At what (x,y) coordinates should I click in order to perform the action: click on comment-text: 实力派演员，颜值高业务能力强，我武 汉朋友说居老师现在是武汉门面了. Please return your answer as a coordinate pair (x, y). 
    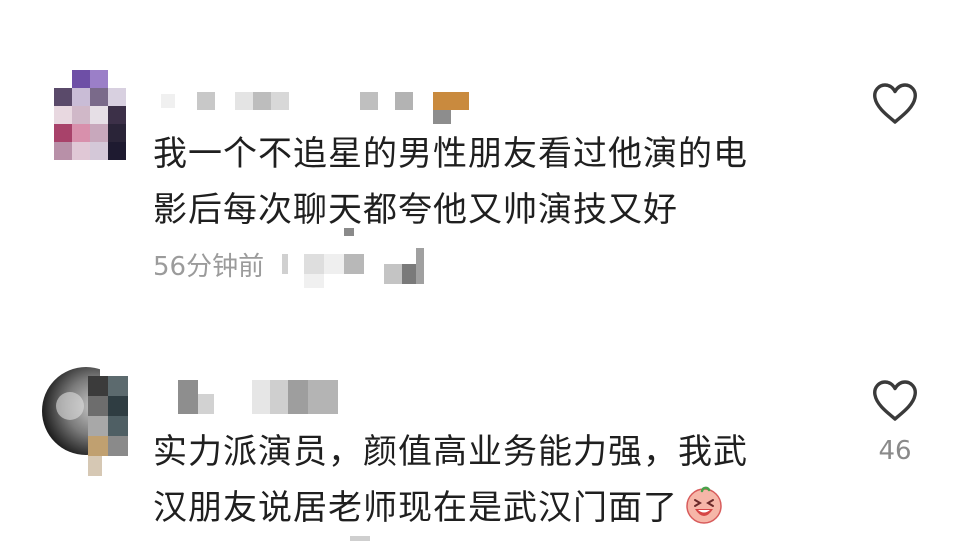
    Looking at the image, I should click on (483, 483).